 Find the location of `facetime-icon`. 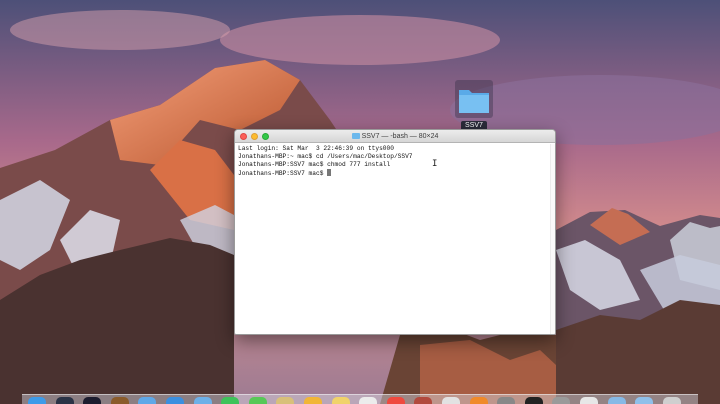

facetime-icon is located at coordinates (230, 400).